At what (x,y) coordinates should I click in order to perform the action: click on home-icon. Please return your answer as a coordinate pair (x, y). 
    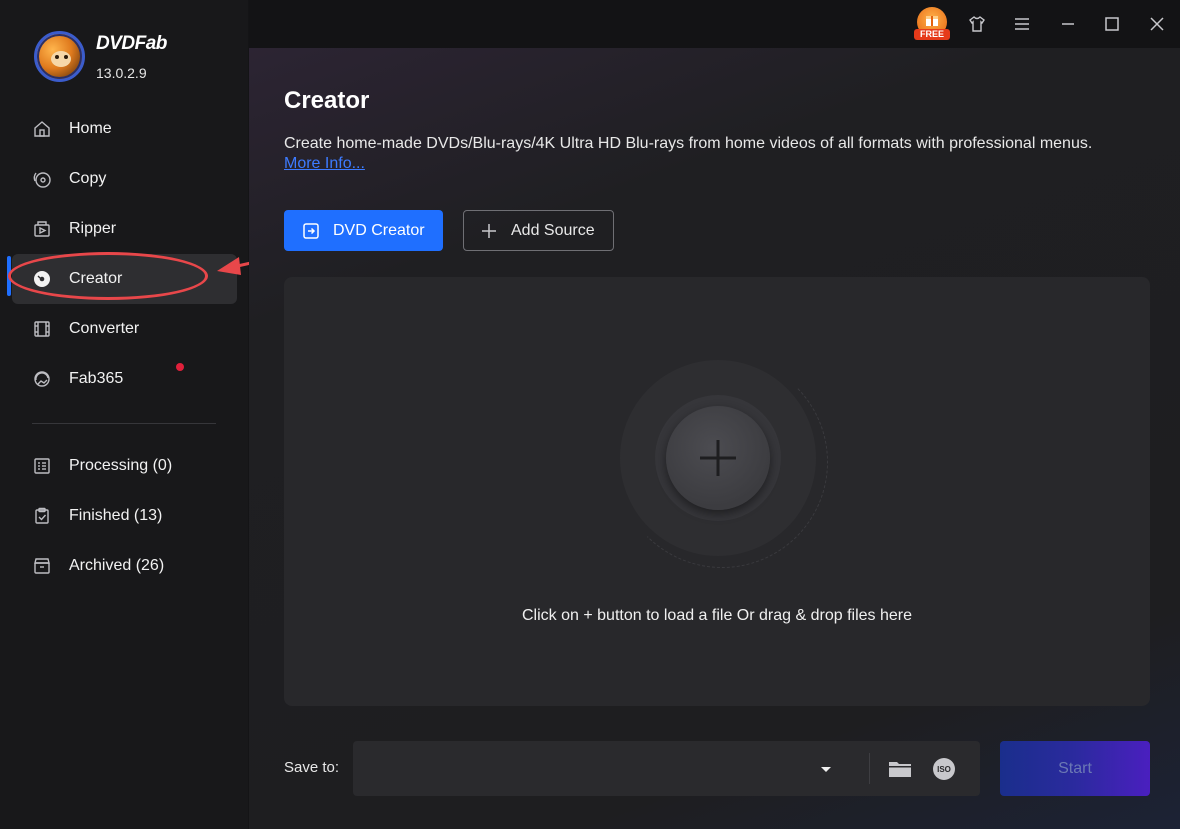
    Looking at the image, I should click on (42, 129).